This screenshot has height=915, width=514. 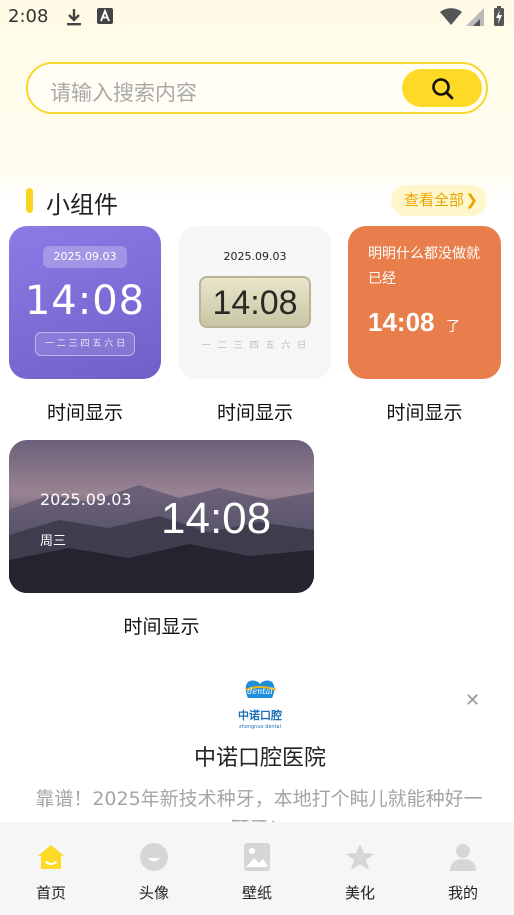 What do you see at coordinates (424, 302) in the screenshot?
I see `widget-card-orange-text-clock: 明明什么都没做就已经 14:08 了` at bounding box center [424, 302].